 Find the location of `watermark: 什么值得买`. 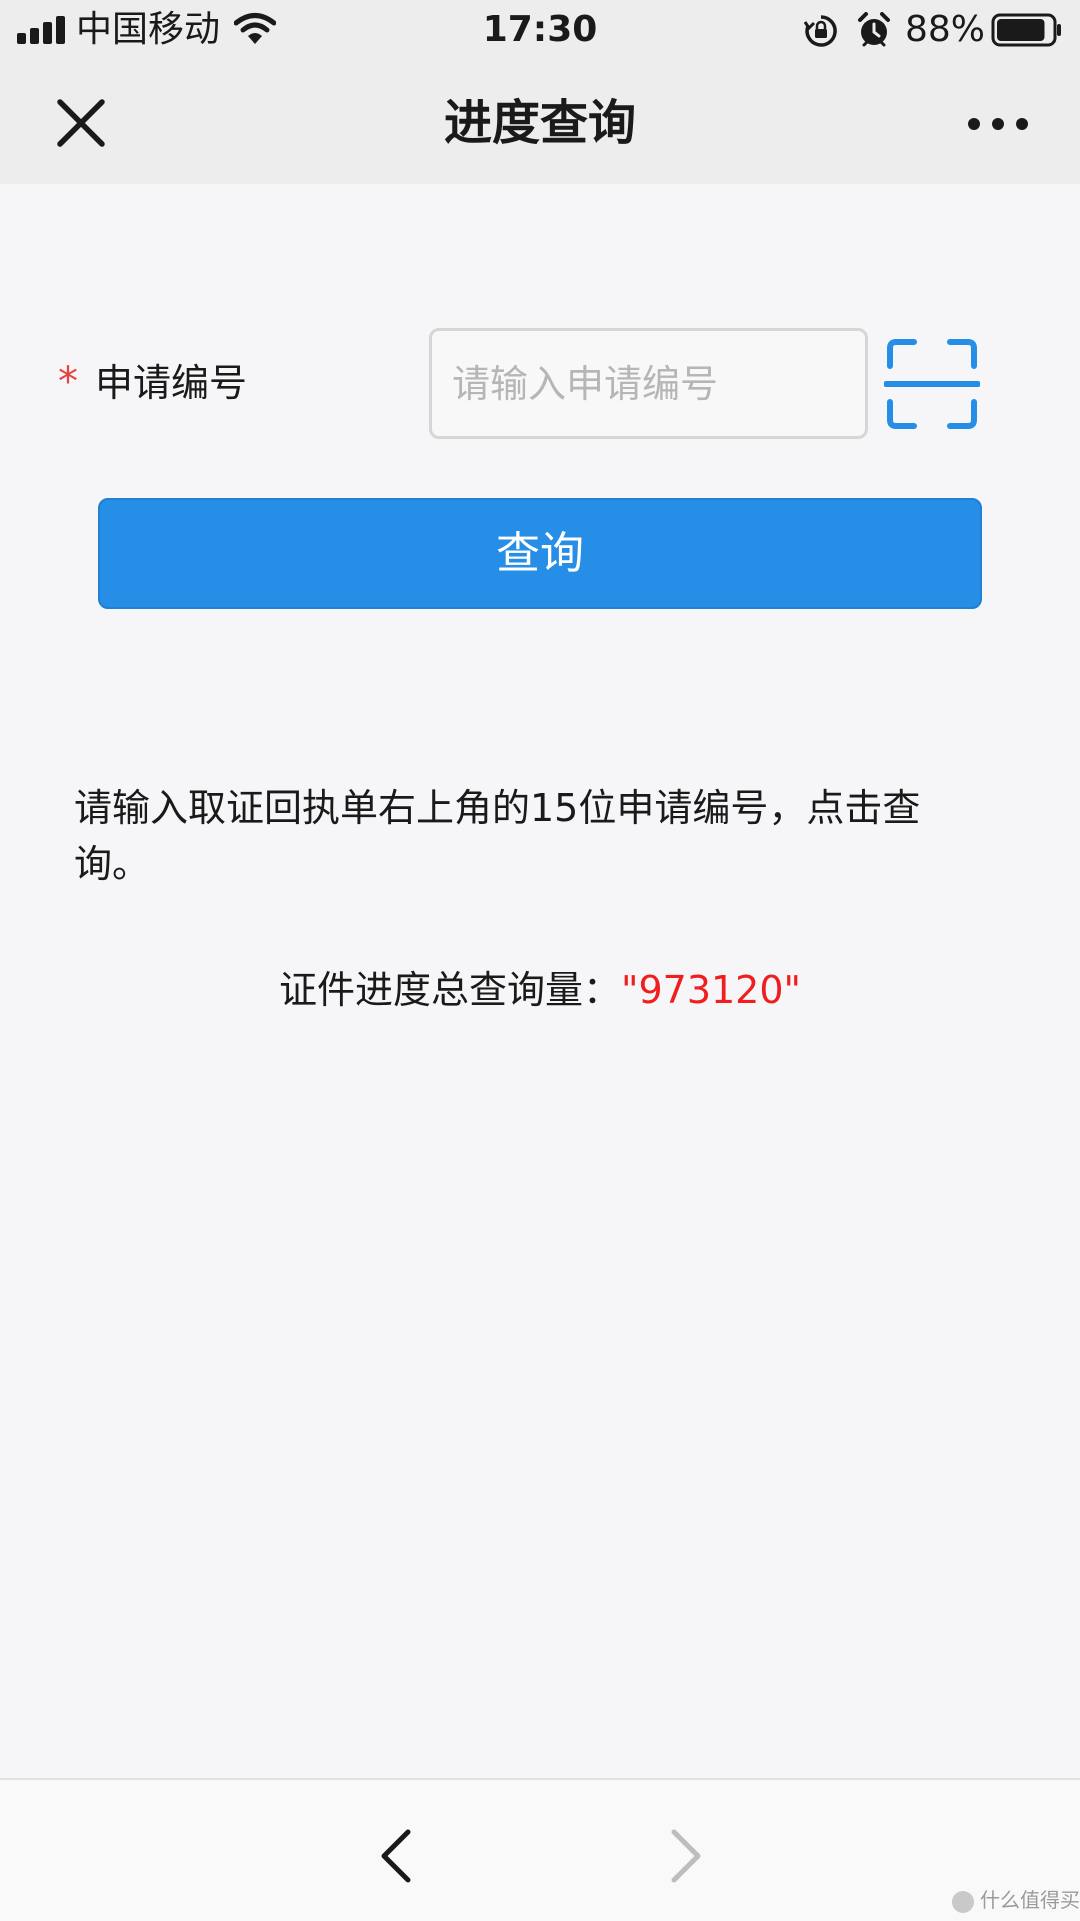

watermark: 什么值得买 is located at coordinates (1016, 1900).